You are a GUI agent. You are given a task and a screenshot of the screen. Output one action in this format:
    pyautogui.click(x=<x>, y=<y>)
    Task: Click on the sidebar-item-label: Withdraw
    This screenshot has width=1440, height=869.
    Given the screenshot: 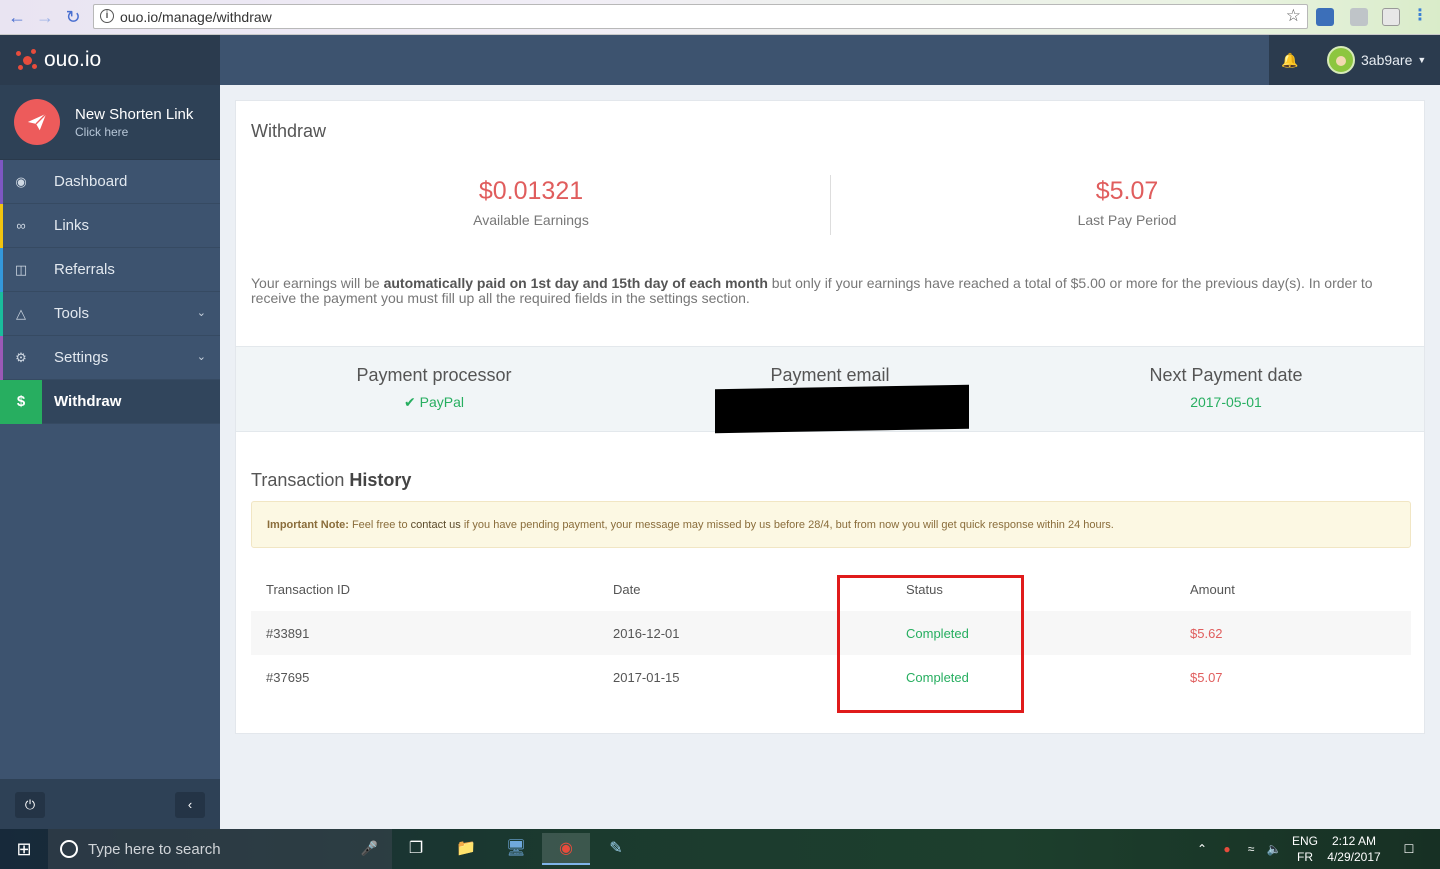 What is the action you would take?
    pyautogui.click(x=88, y=401)
    